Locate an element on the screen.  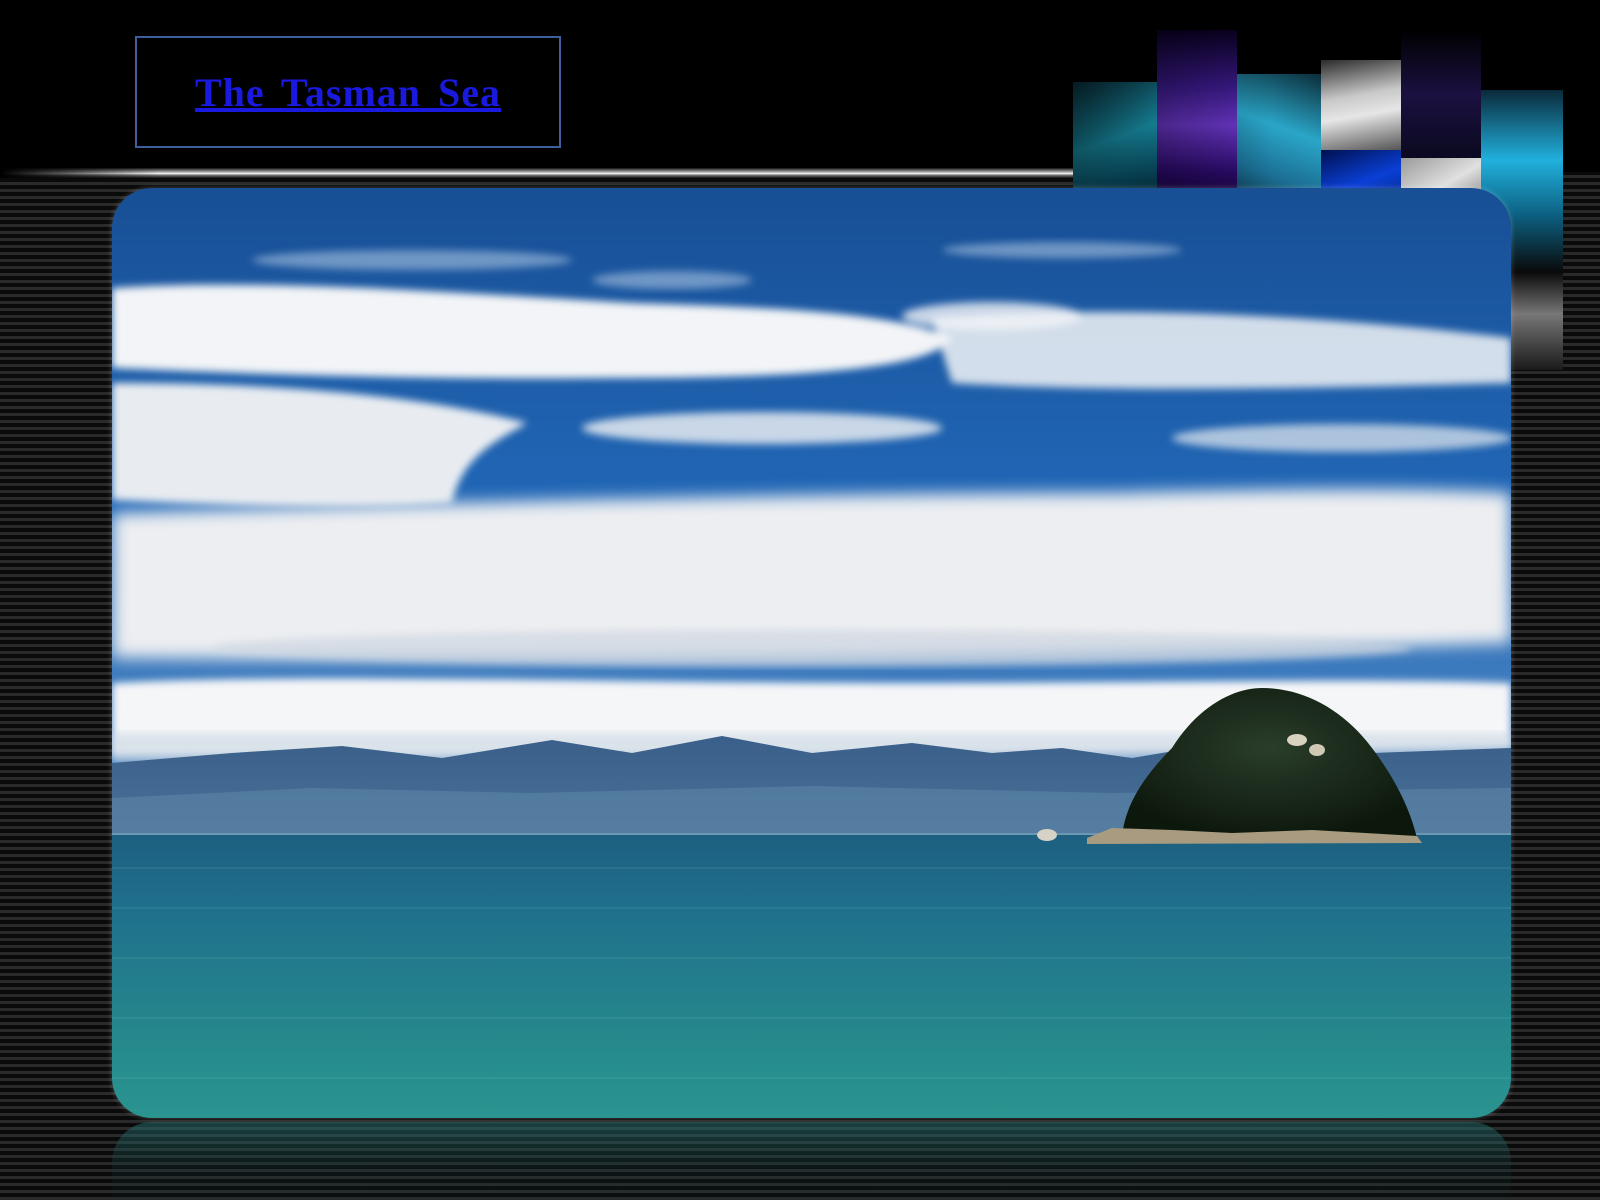
photo-reflection is located at coordinates (811, 1161).